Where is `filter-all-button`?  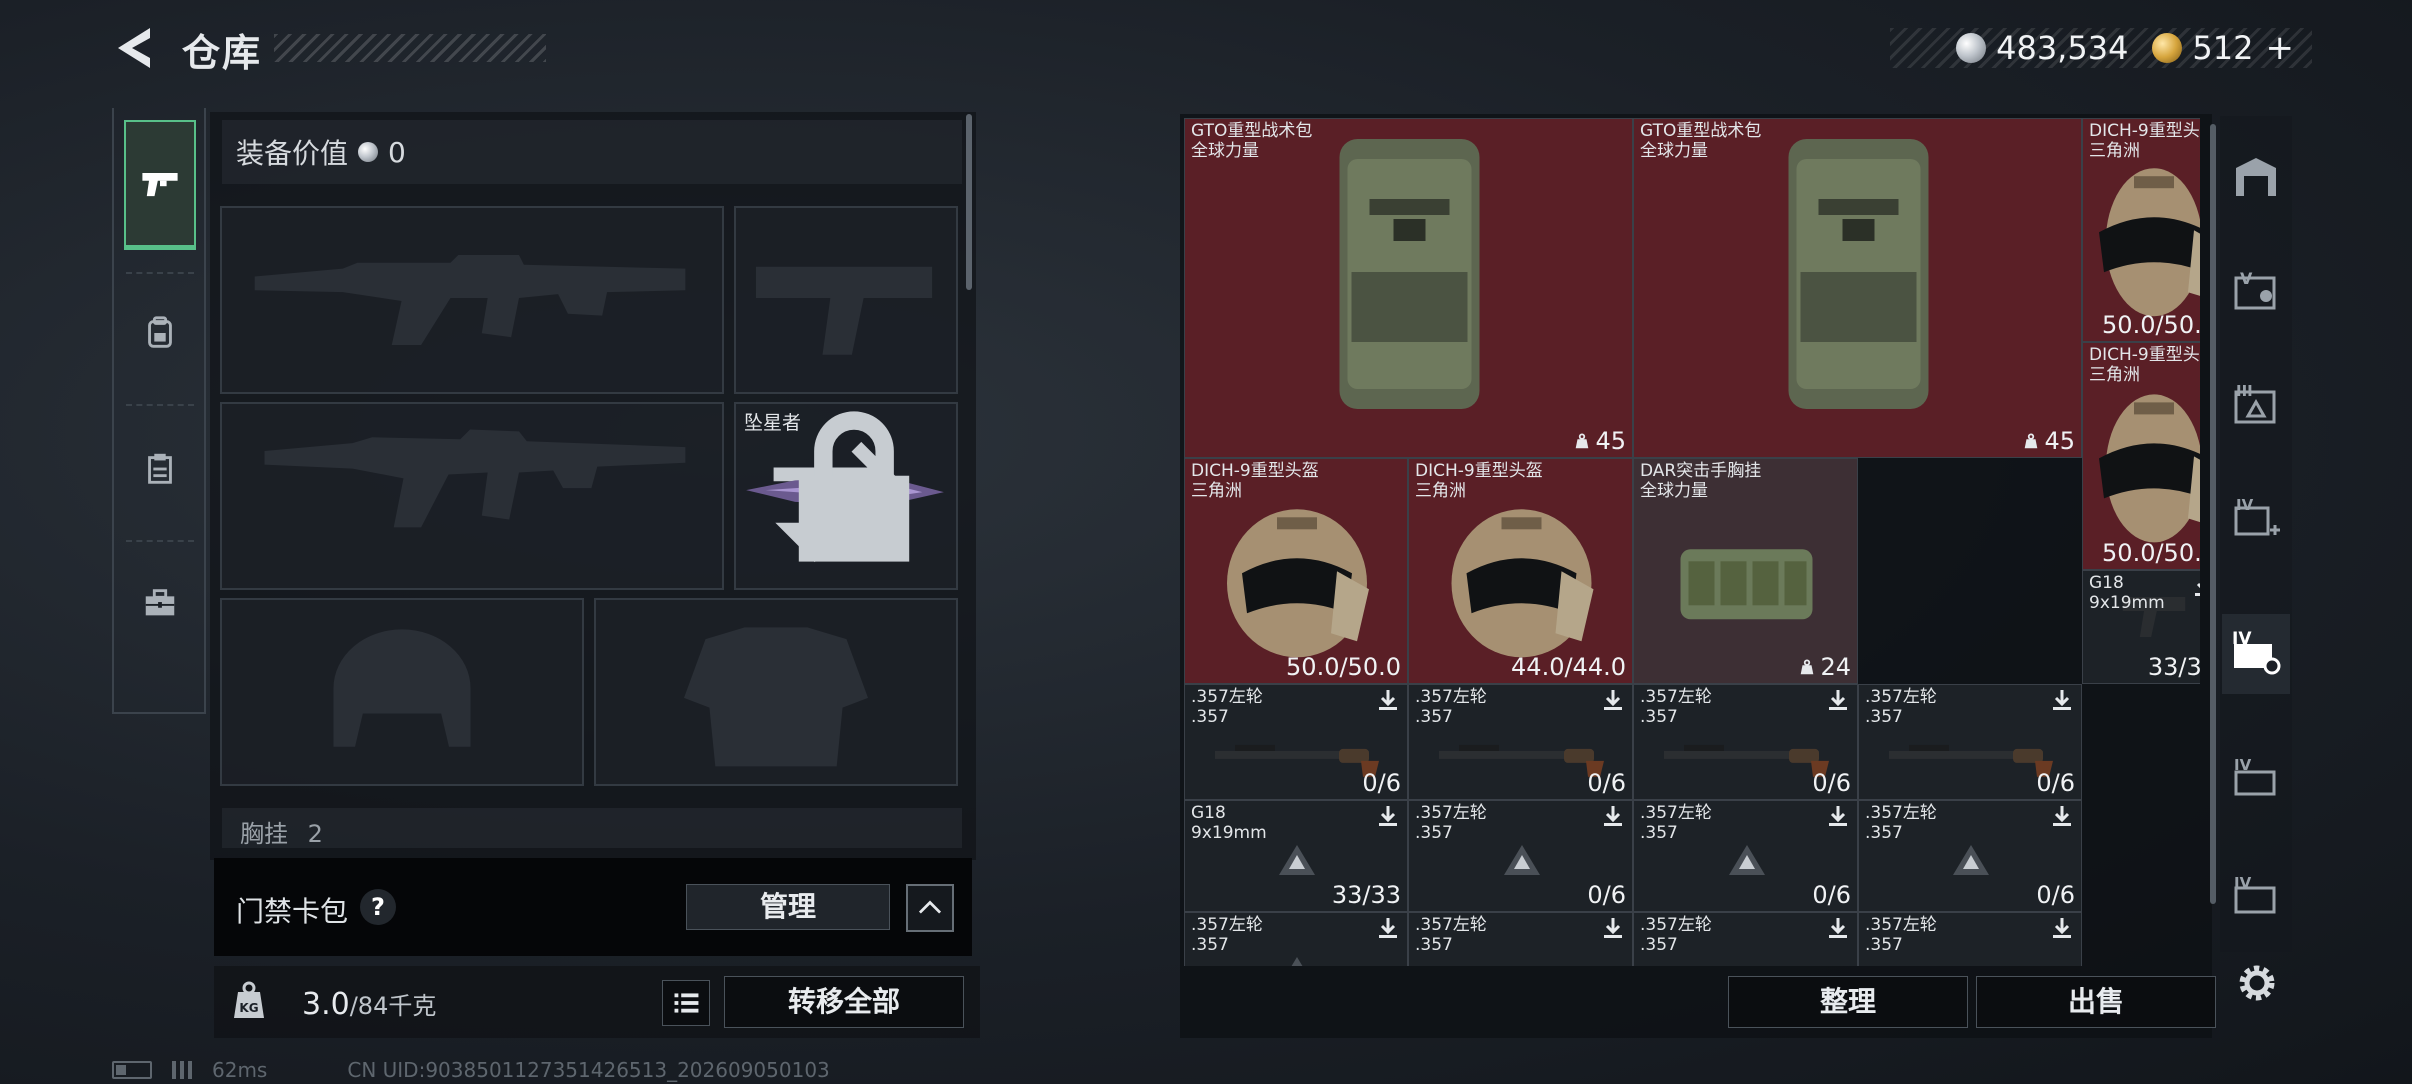
filter-all-button is located at coordinates (2256, 178).